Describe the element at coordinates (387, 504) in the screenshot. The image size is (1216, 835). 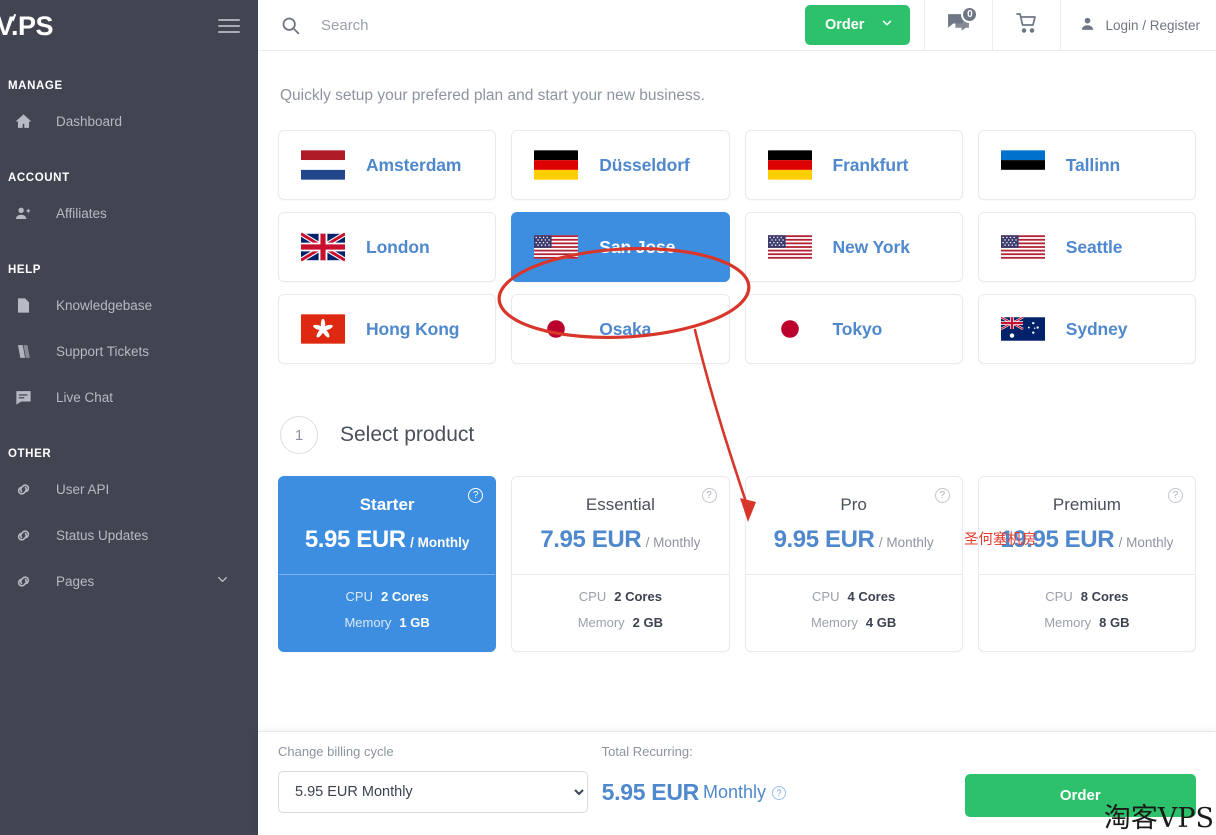
I see `product-name: Starter` at that location.